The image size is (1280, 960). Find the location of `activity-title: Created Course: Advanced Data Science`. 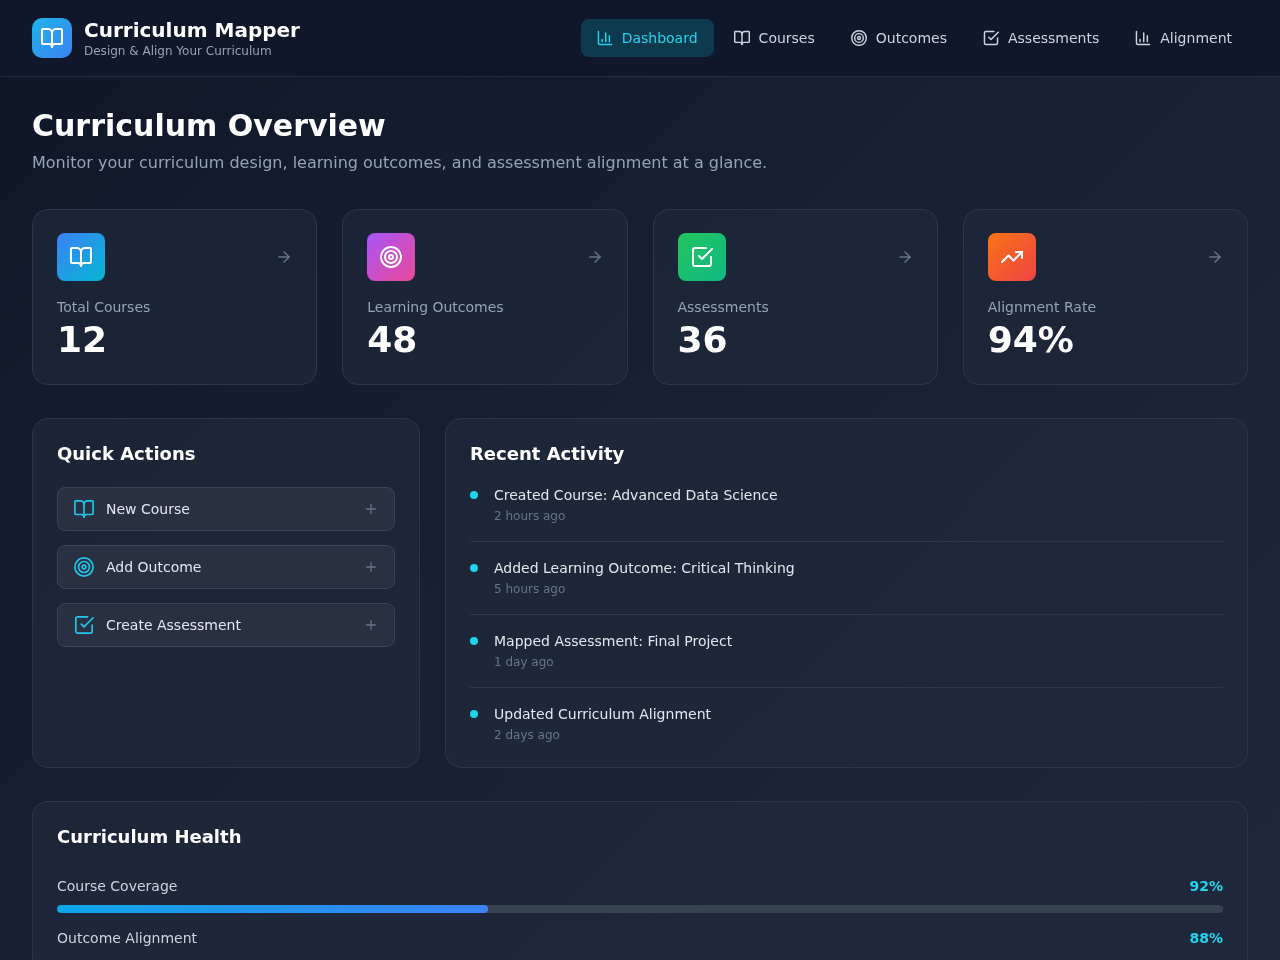

activity-title: Created Course: Advanced Data Science is located at coordinates (636, 495).